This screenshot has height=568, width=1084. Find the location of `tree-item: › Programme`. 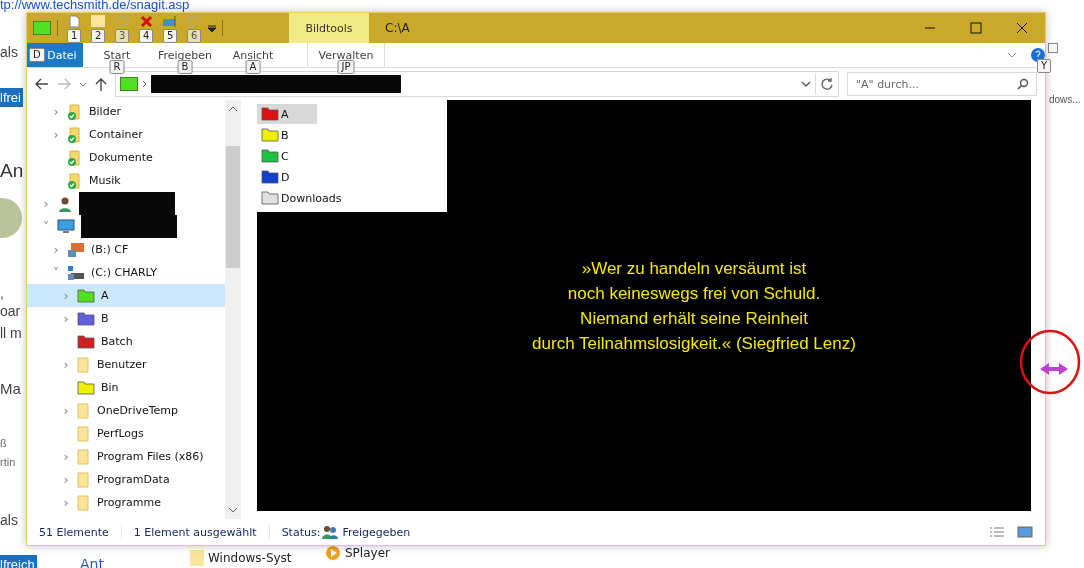

tree-item: › Programme is located at coordinates (126, 502).